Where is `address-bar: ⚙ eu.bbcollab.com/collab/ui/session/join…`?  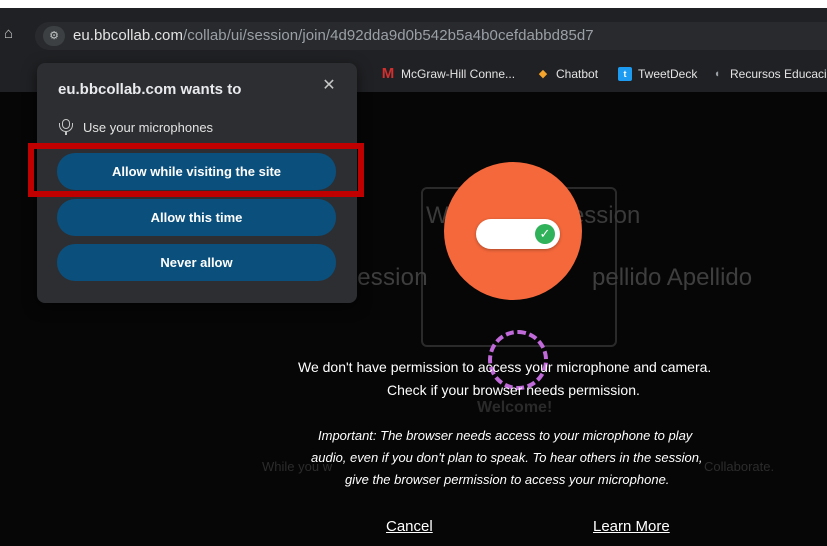
address-bar: ⚙ eu.bbcollab.com/collab/ui/session/join… is located at coordinates (431, 36).